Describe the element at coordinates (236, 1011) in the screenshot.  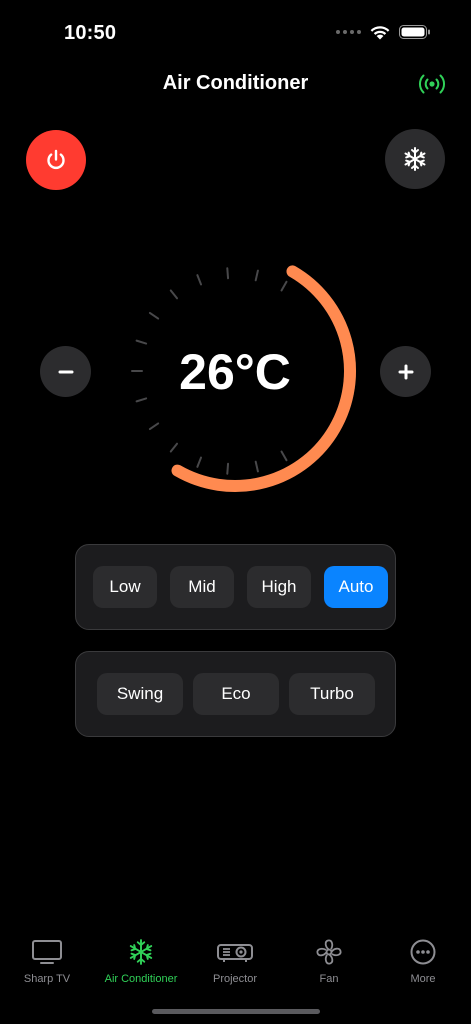
I see `home-indicator` at that location.